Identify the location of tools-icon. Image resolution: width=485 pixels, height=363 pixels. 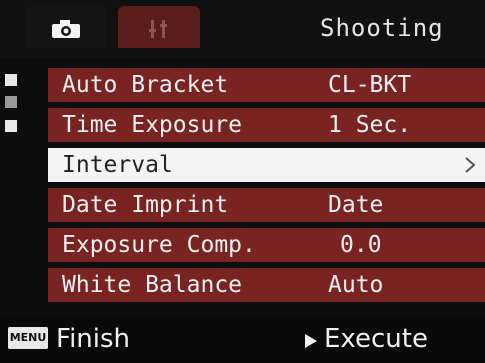
(158, 29).